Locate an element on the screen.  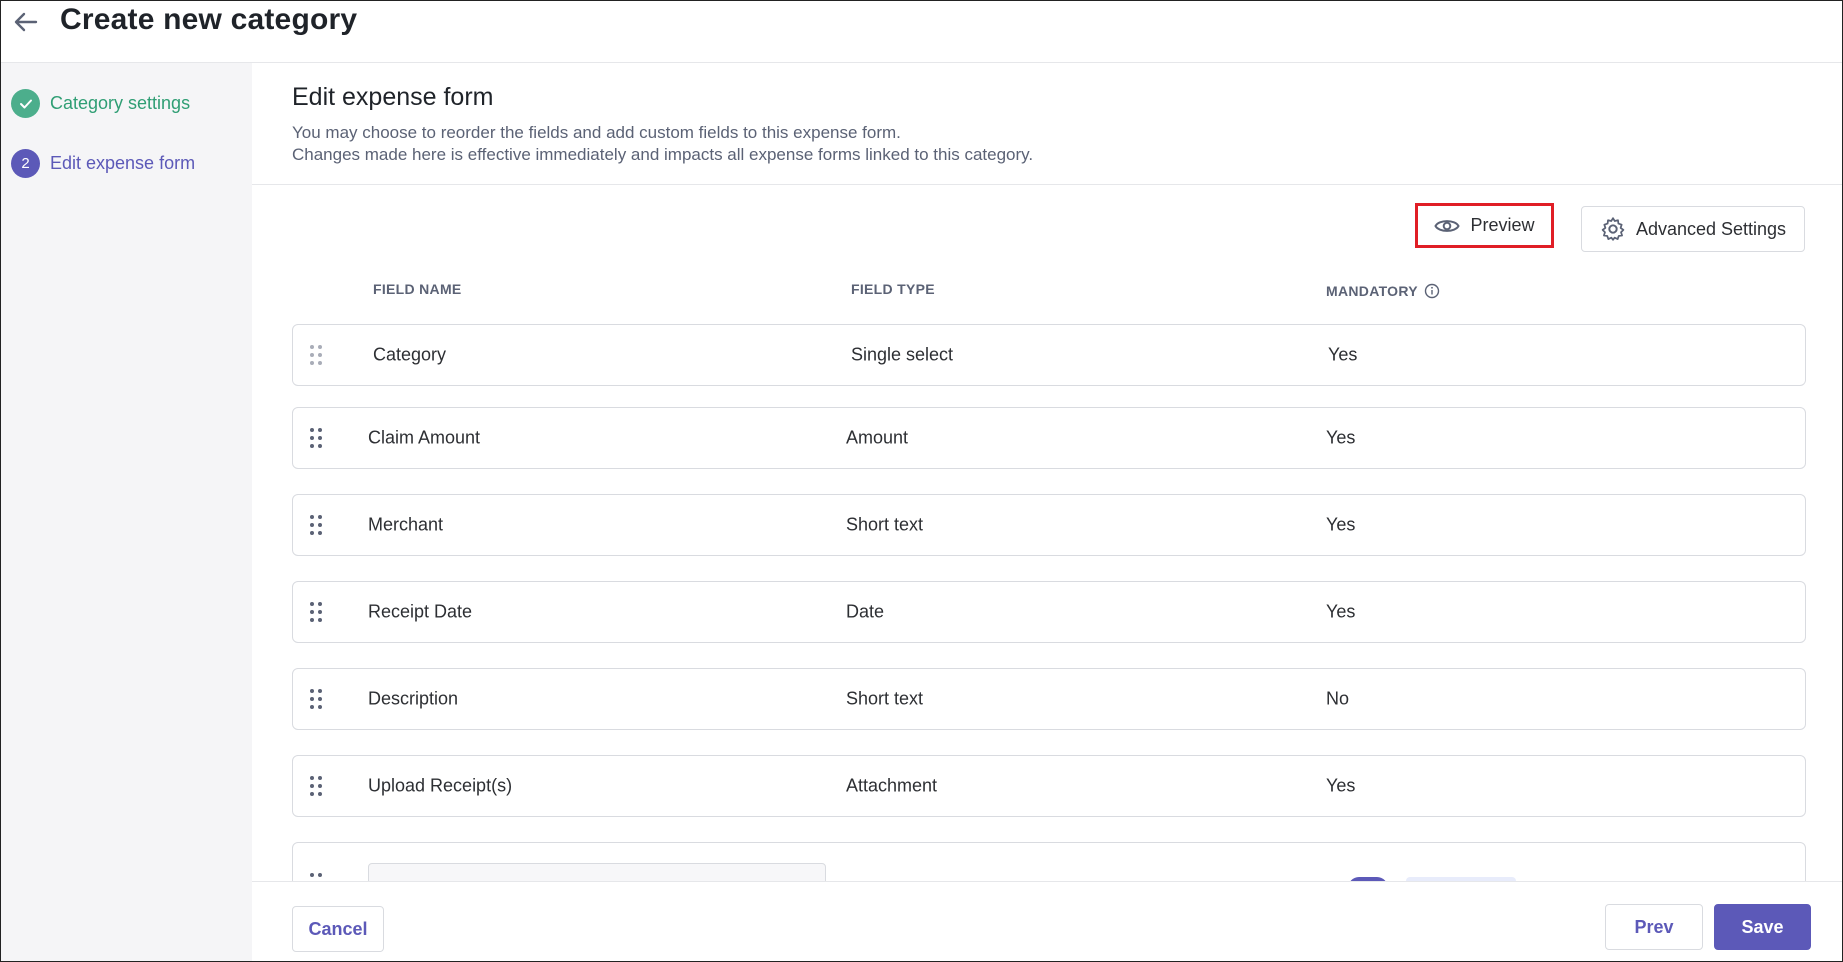
field-type: Single select is located at coordinates (902, 354).